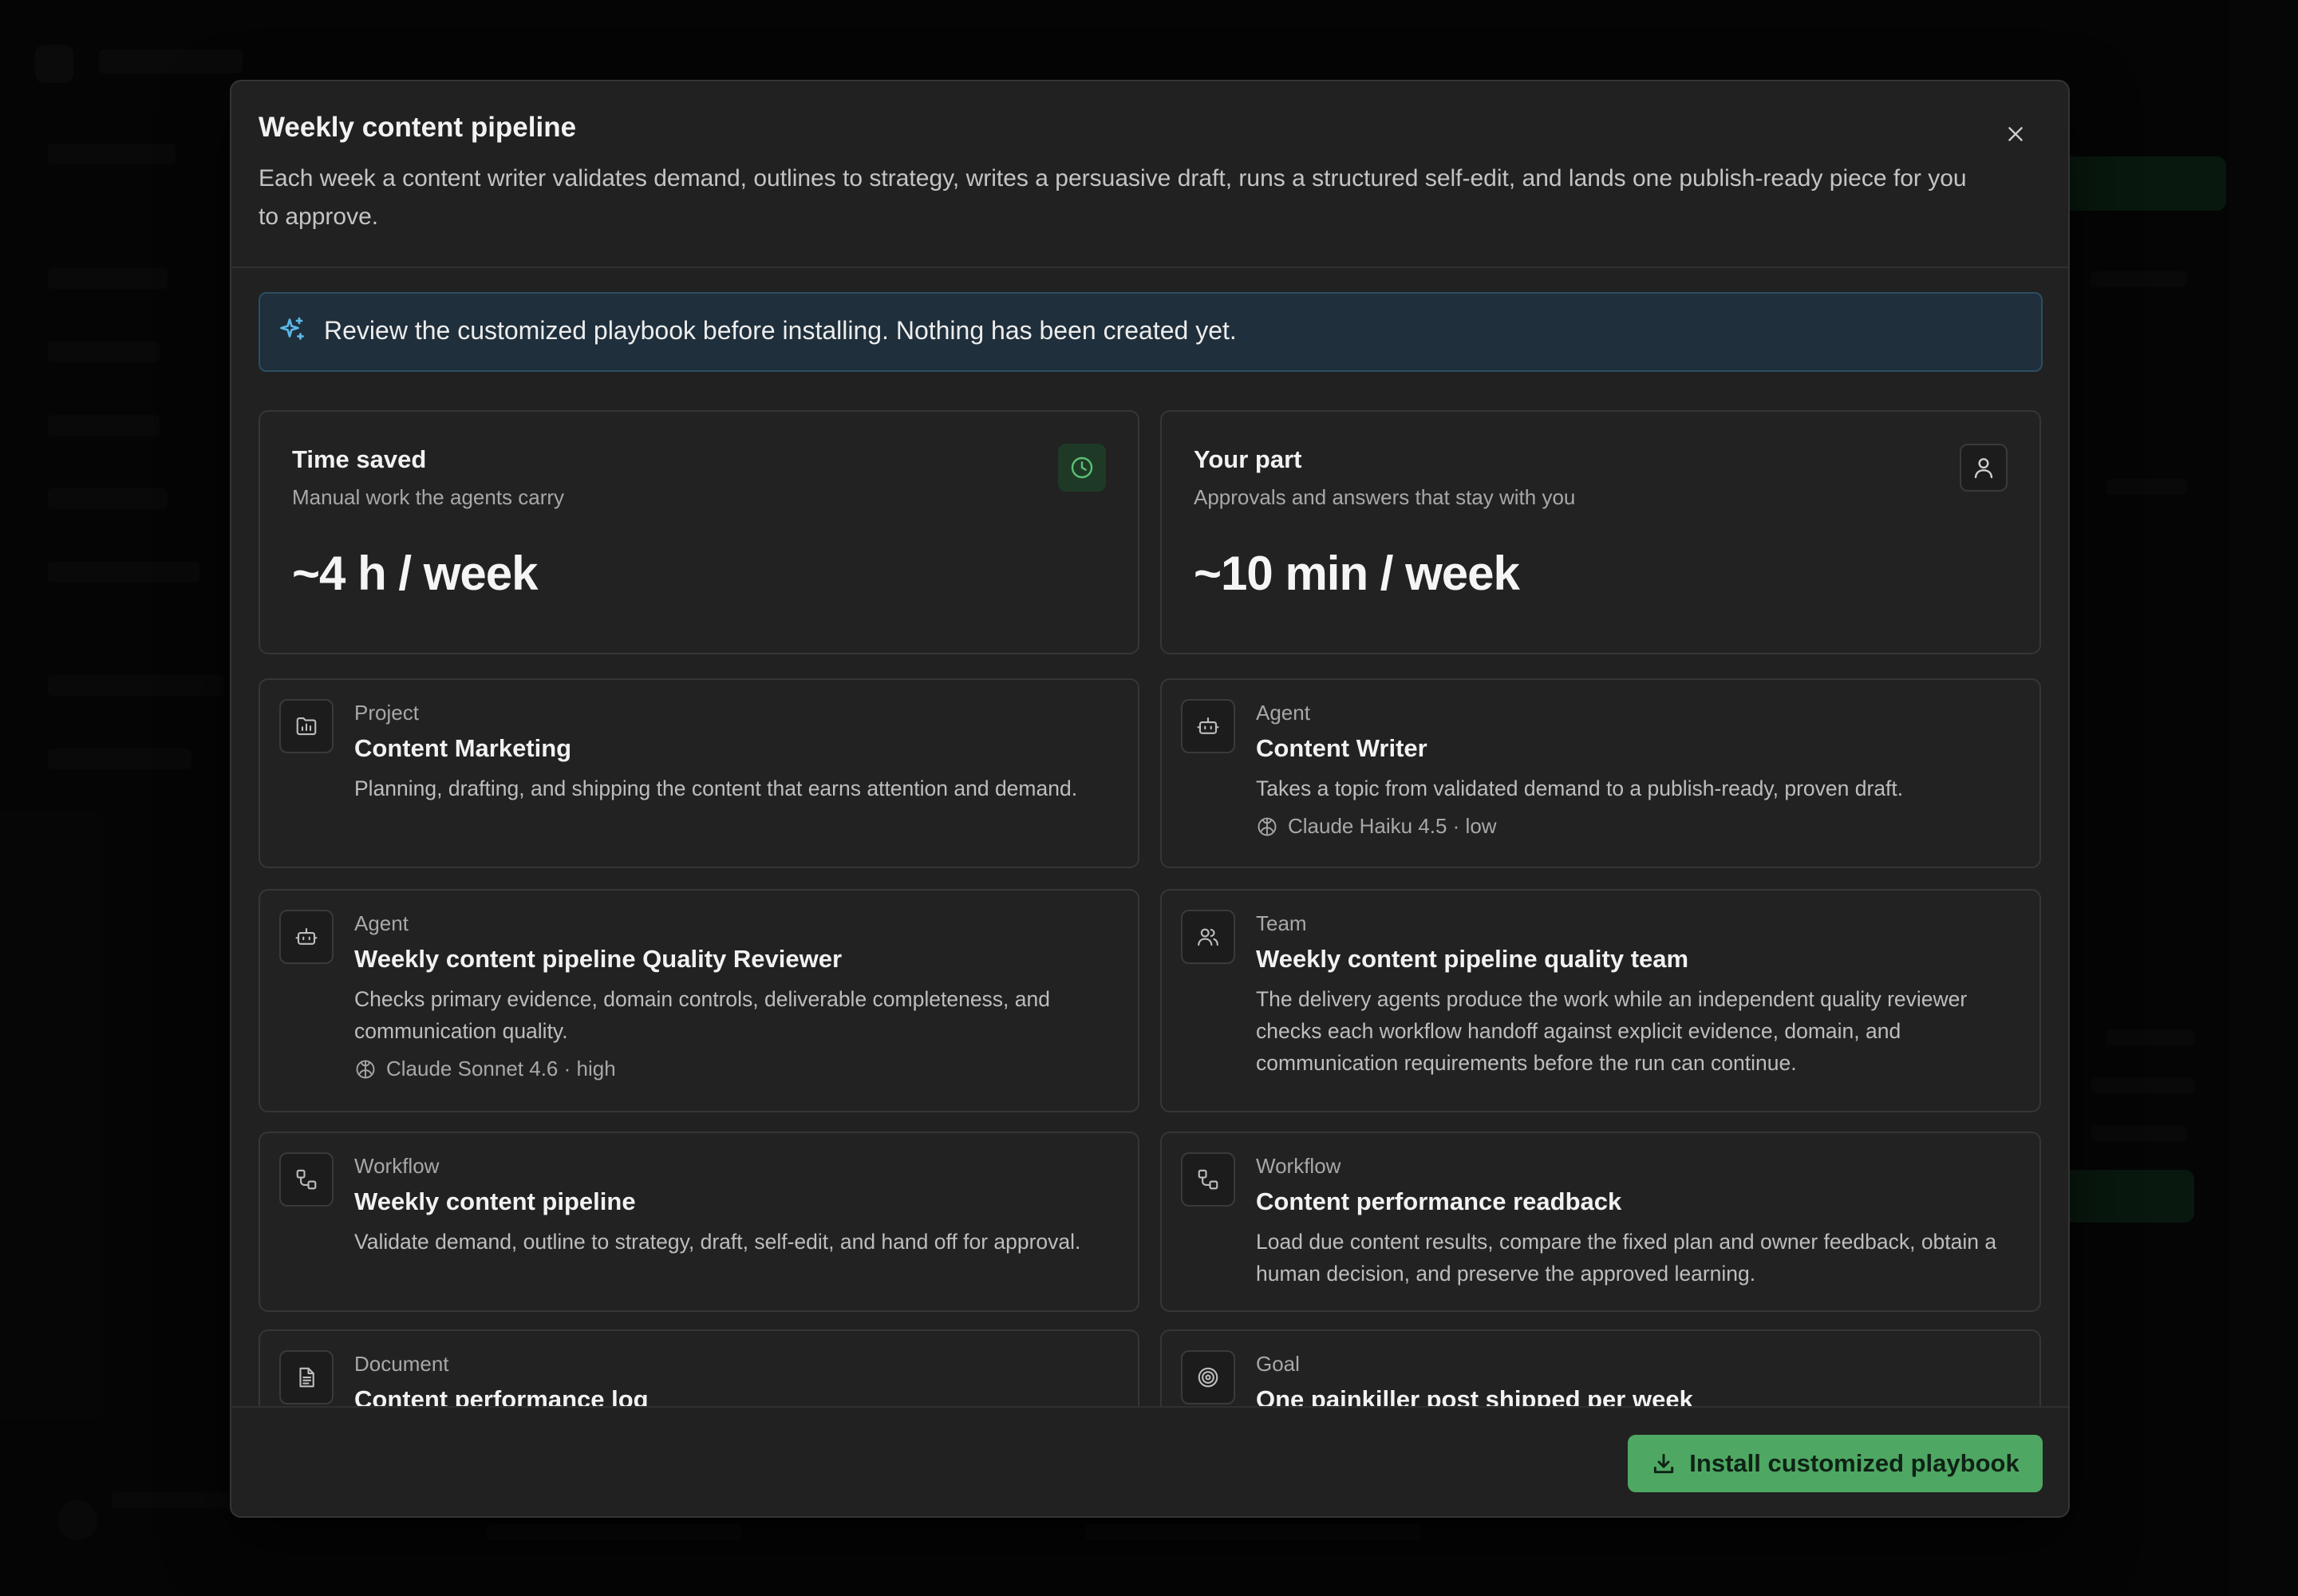 The image size is (2298, 1596). Describe the element at coordinates (1150, 1461) in the screenshot. I see `dialog-footer: Install customized playbook` at that location.